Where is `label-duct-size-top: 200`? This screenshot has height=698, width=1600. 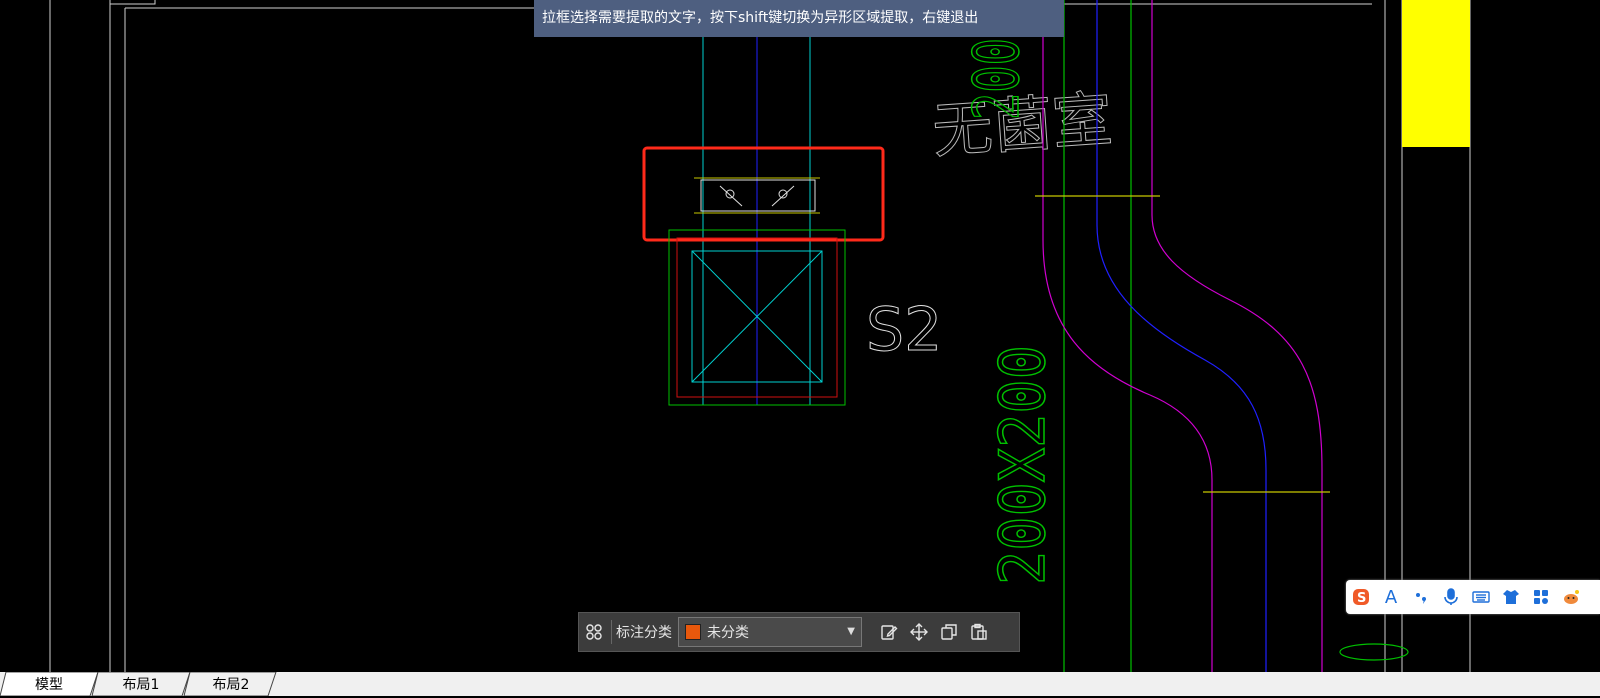 label-duct-size-top: 200 is located at coordinates (996, 79).